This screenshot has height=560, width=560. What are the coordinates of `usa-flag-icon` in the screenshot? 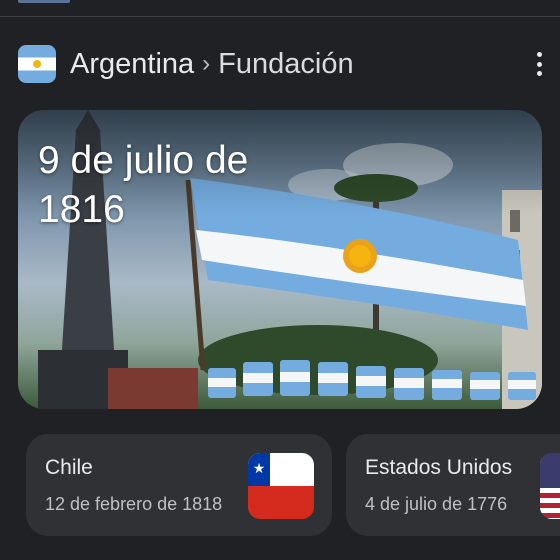 It's located at (550, 486).